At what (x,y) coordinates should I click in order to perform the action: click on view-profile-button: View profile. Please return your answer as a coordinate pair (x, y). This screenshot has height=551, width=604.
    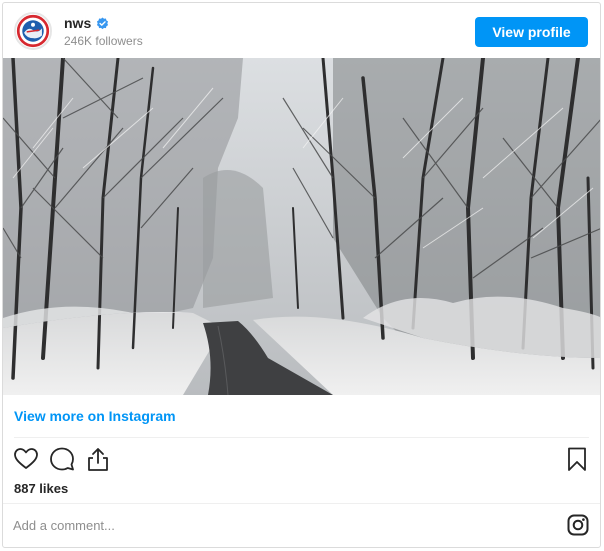
    Looking at the image, I should click on (531, 32).